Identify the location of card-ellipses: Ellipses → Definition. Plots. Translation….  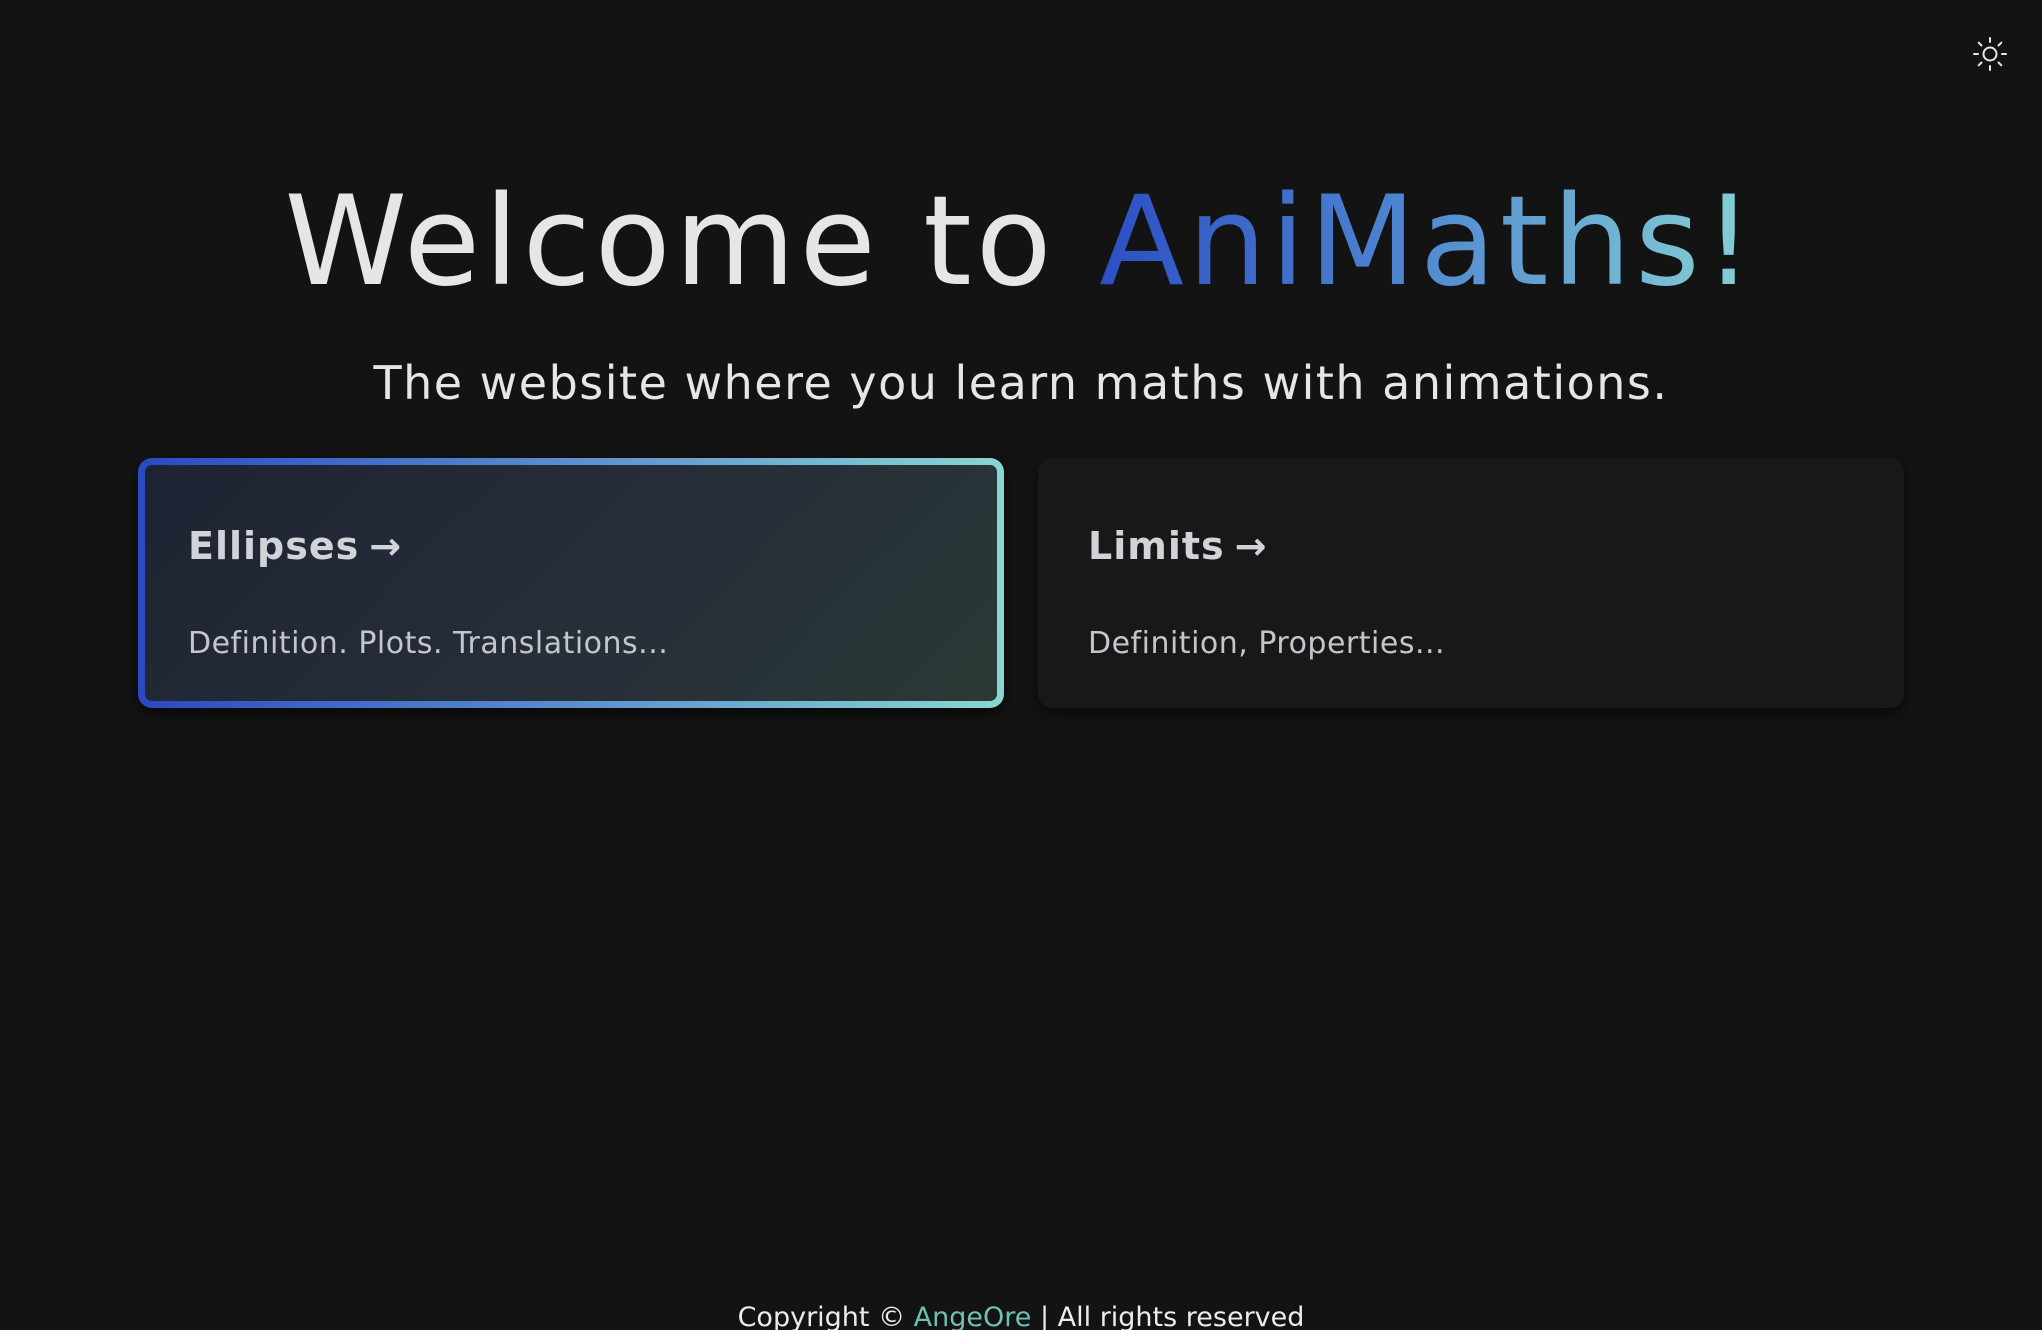
(571, 583).